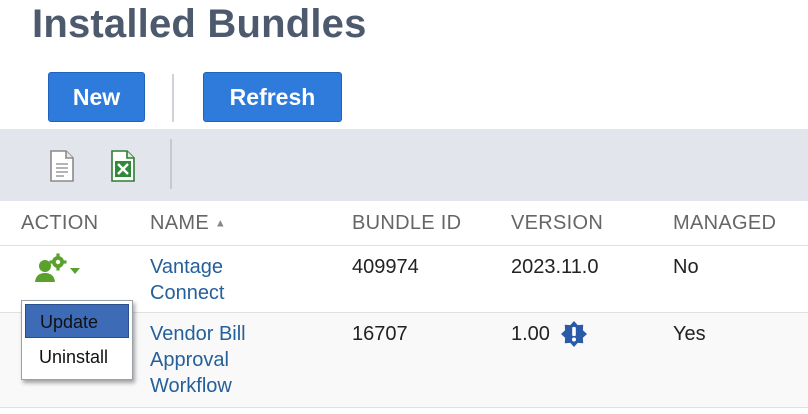  What do you see at coordinates (557, 223) in the screenshot?
I see `column-header-version: VERSION` at bounding box center [557, 223].